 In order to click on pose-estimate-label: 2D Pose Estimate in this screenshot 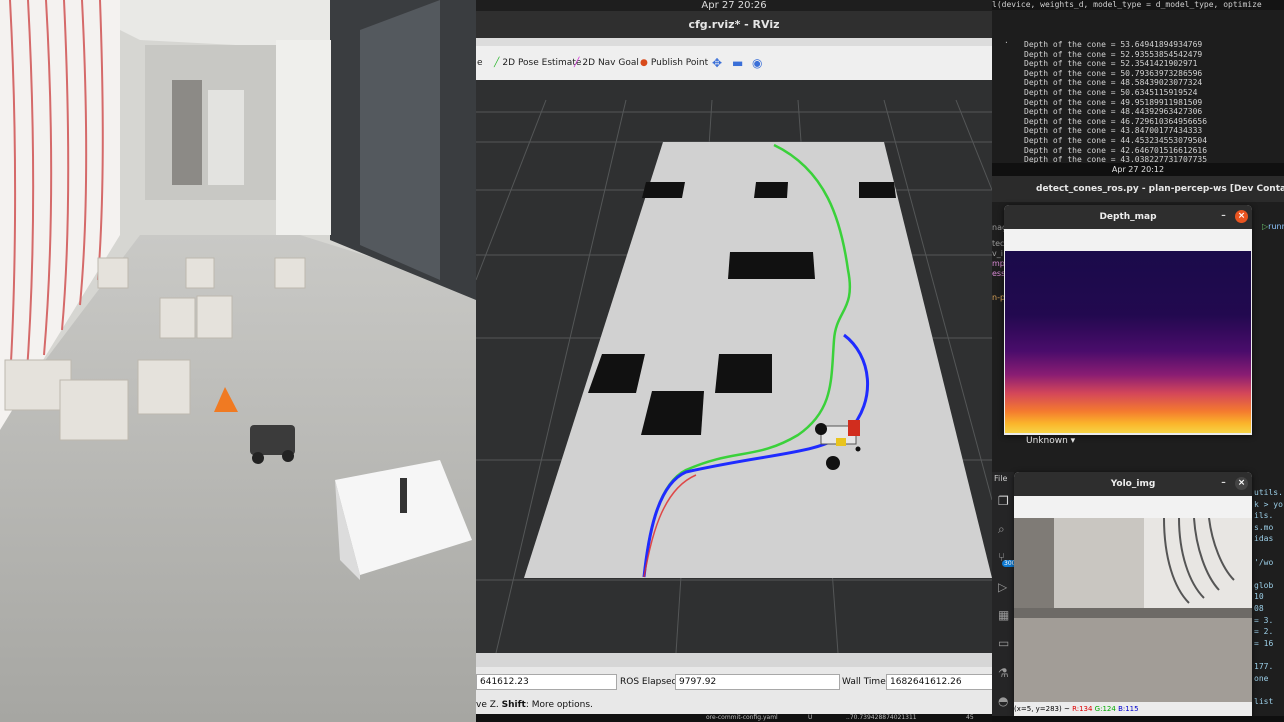, I will do `click(542, 63)`.